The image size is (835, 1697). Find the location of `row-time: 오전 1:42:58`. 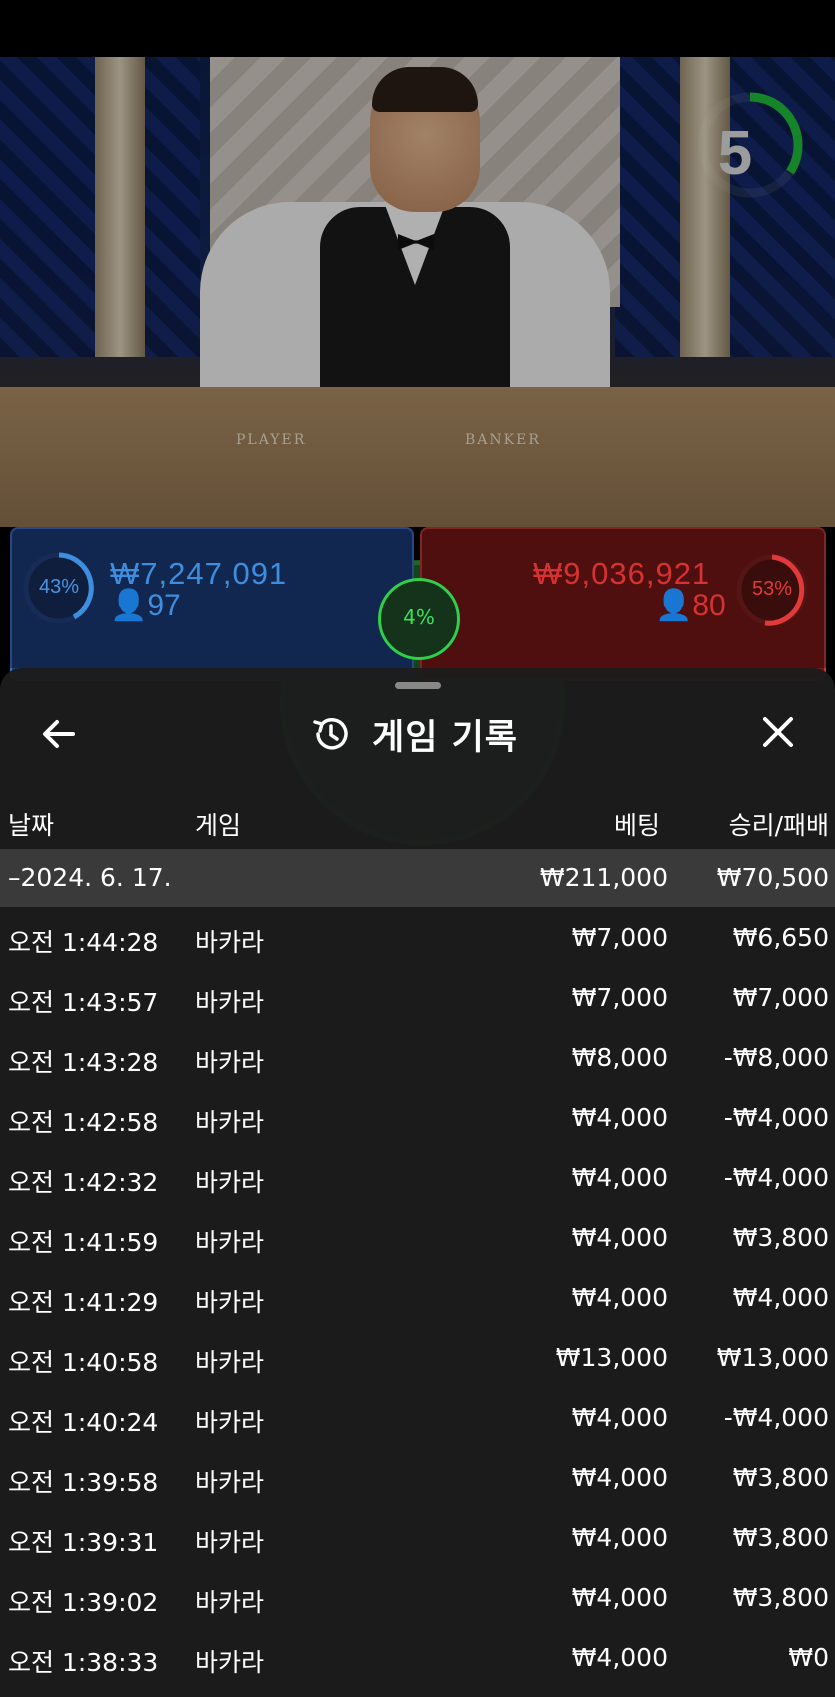

row-time: 오전 1:42:58 is located at coordinates (83, 1122).